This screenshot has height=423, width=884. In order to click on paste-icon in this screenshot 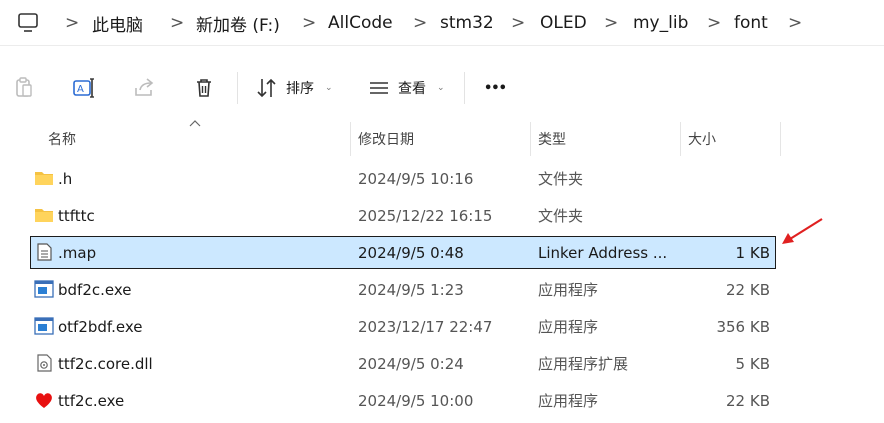, I will do `click(24, 88)`.